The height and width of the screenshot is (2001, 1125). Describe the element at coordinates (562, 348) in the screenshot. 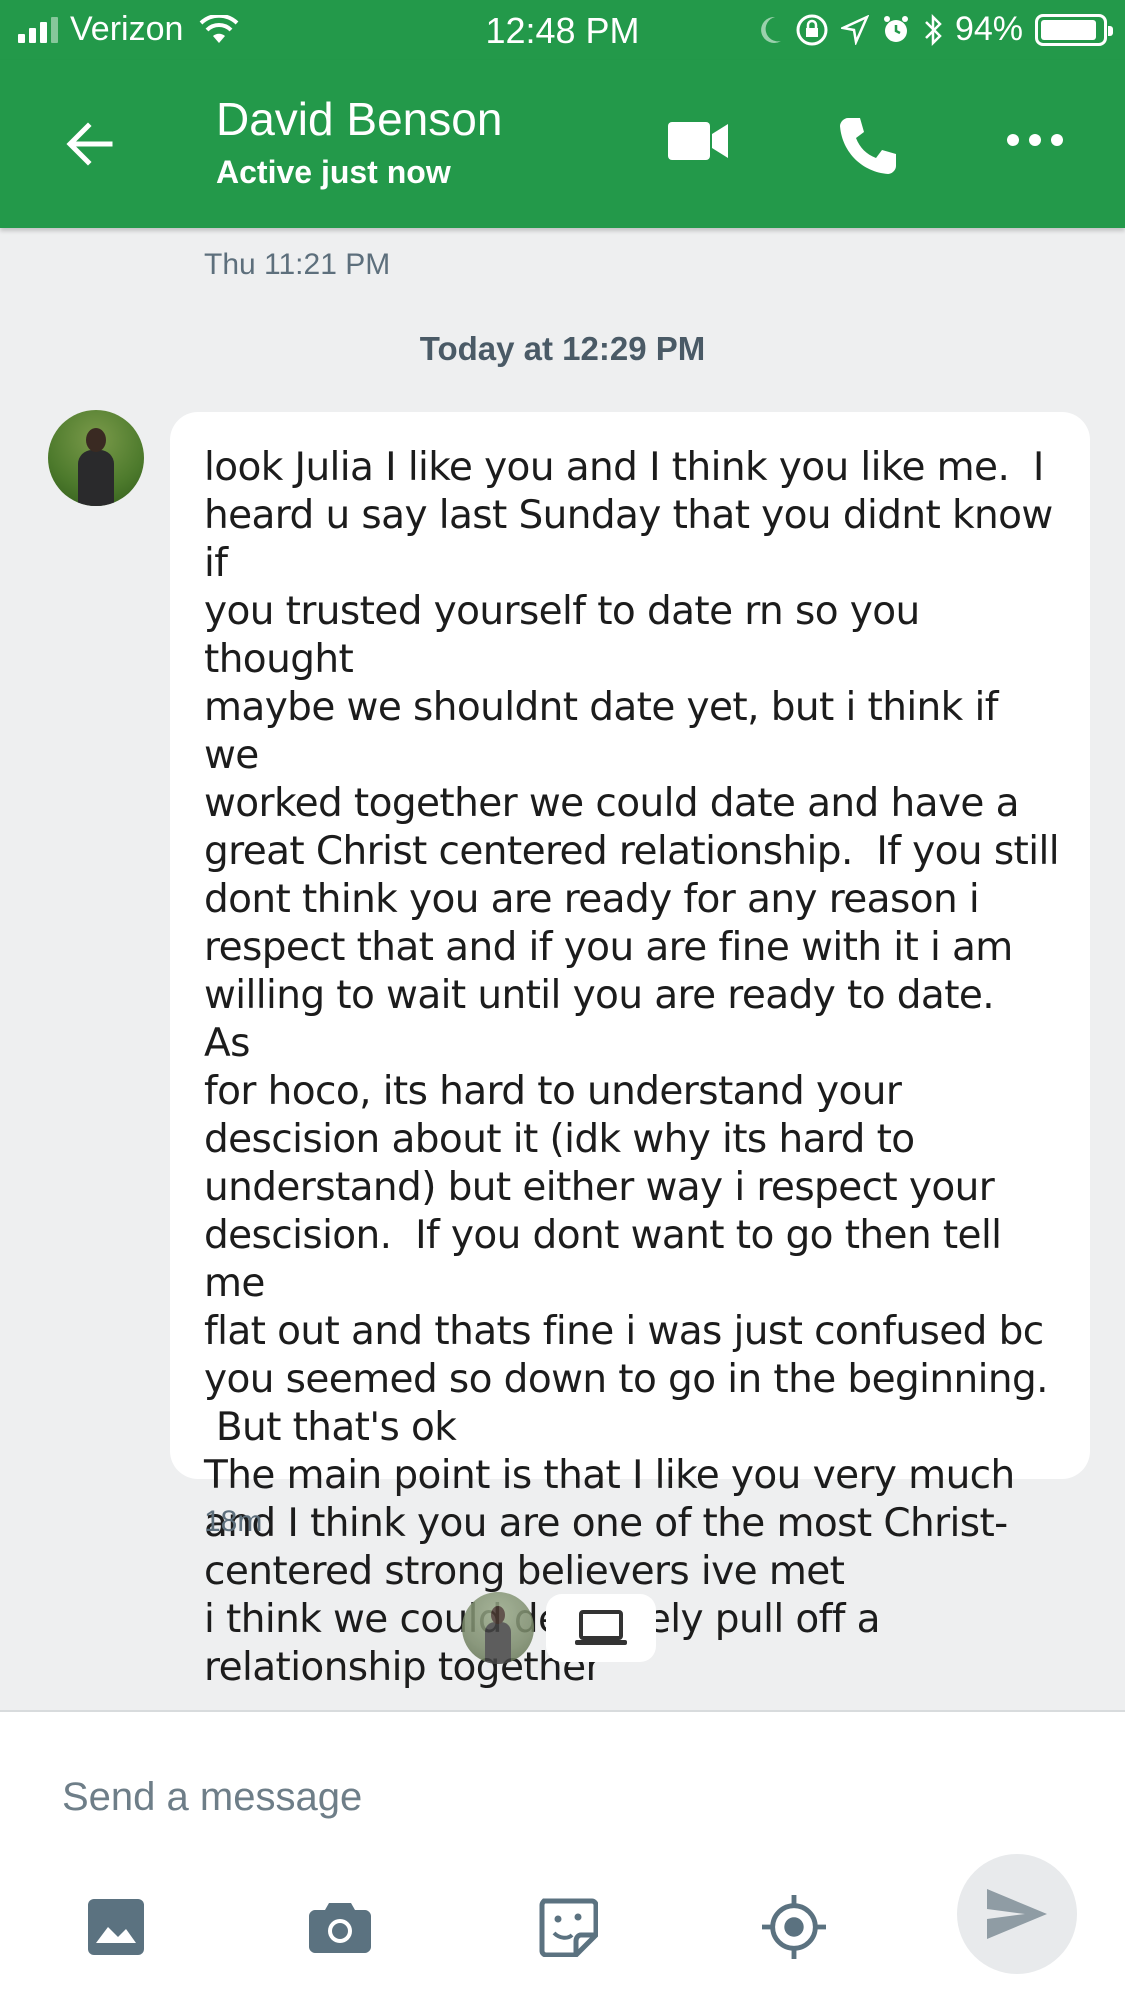

I see `date-divider: Today at 12:29 PM` at that location.